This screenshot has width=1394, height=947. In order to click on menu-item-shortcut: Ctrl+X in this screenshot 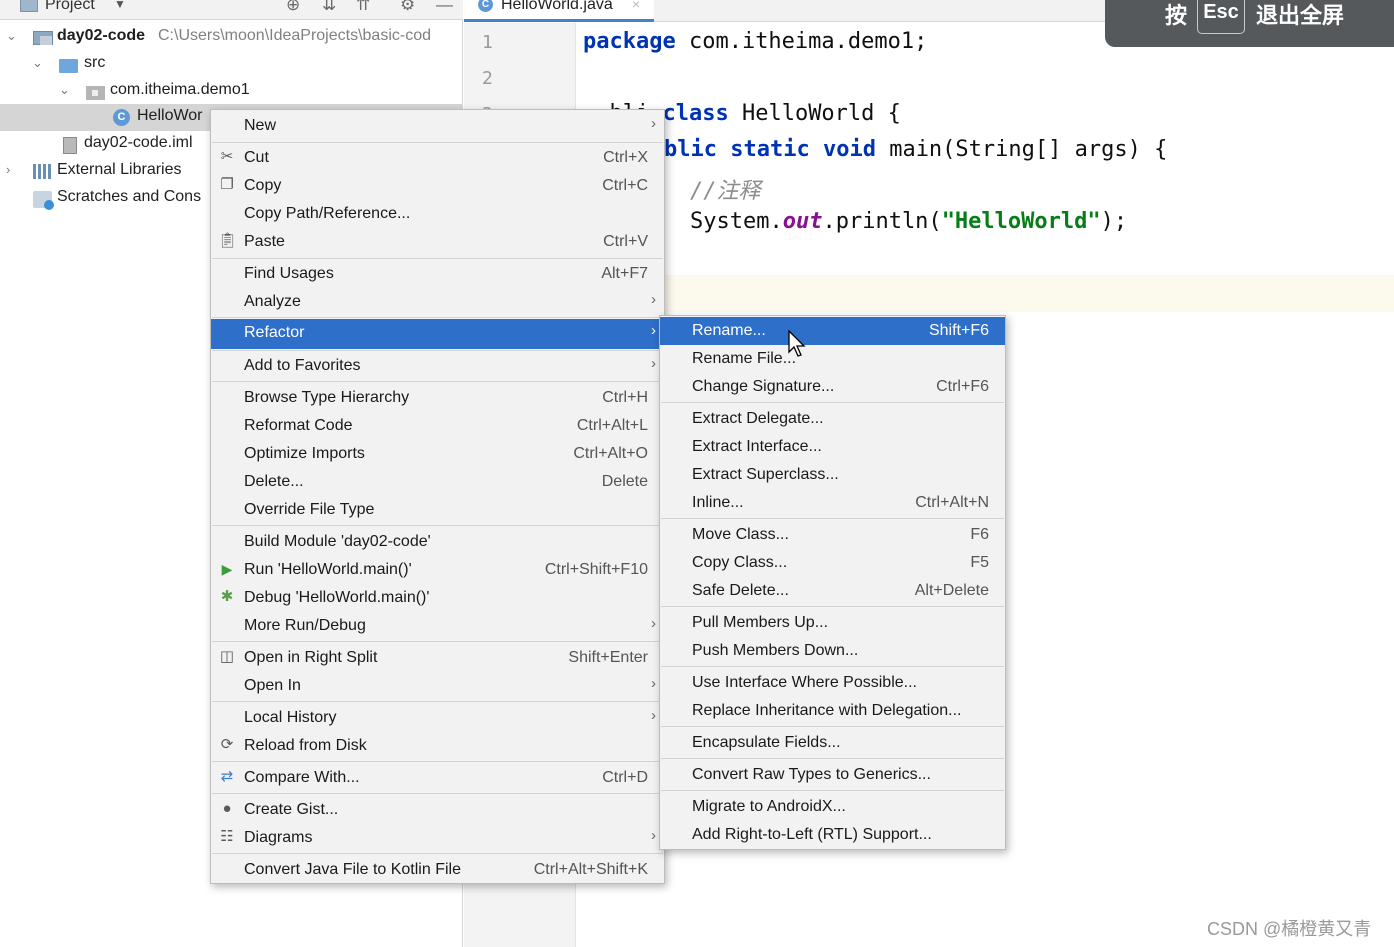, I will do `click(625, 157)`.